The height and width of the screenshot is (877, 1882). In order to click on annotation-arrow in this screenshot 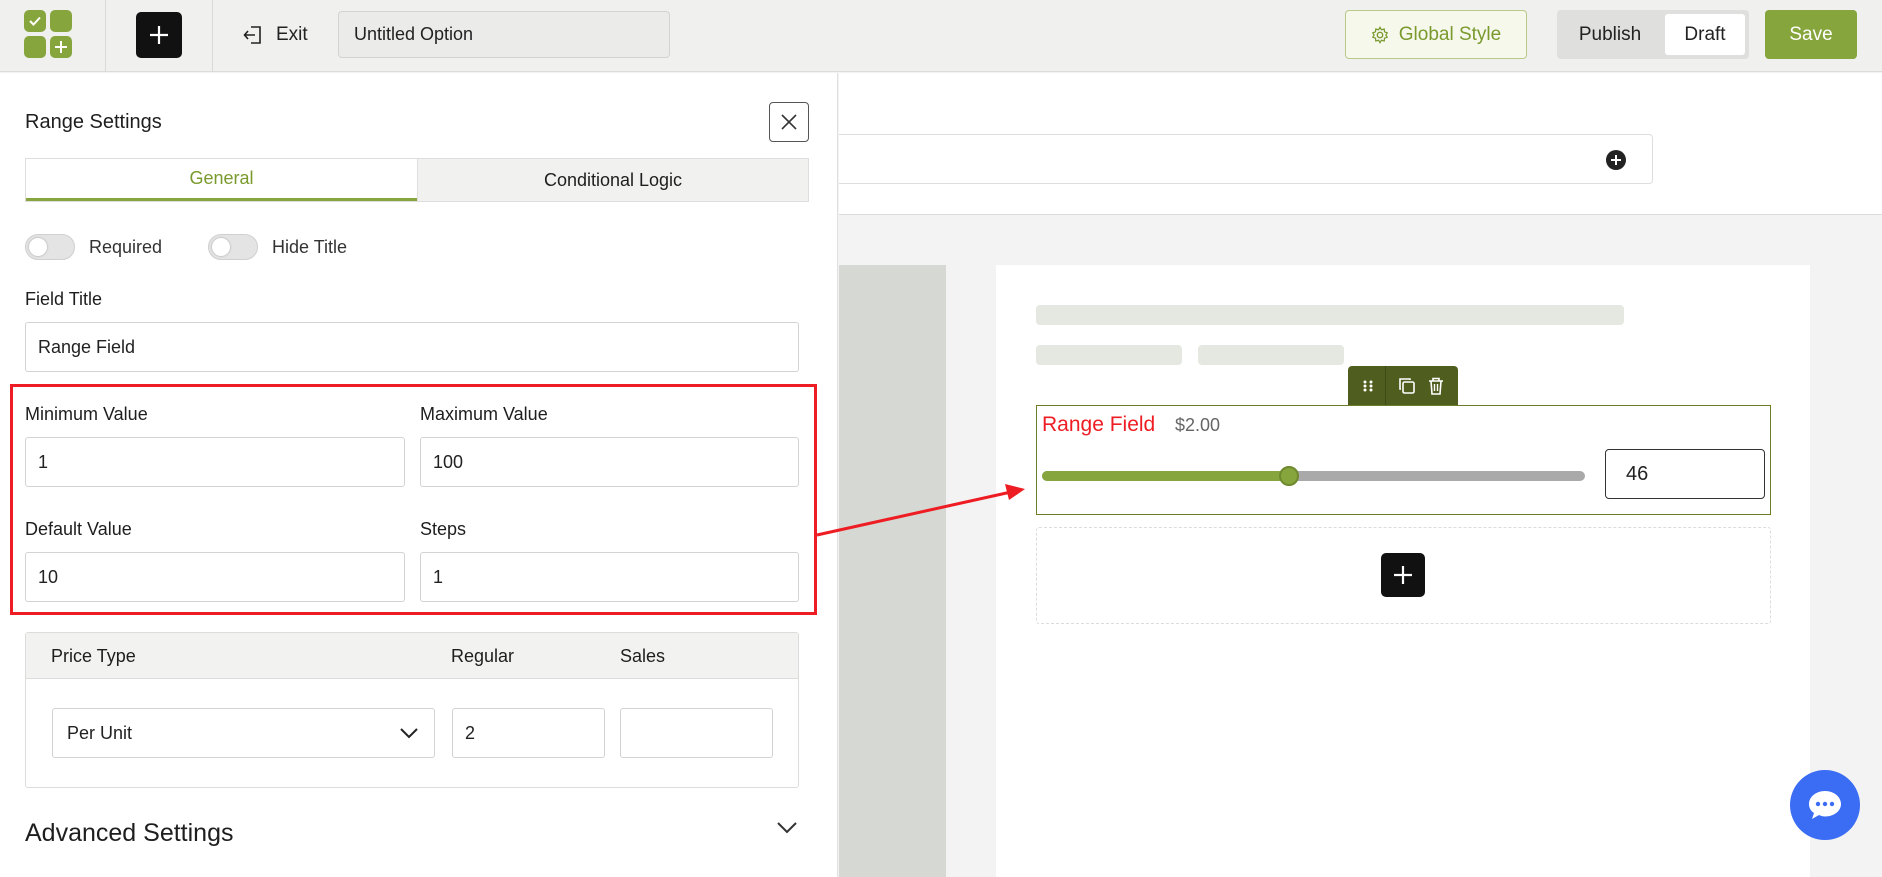, I will do `click(920, 510)`.